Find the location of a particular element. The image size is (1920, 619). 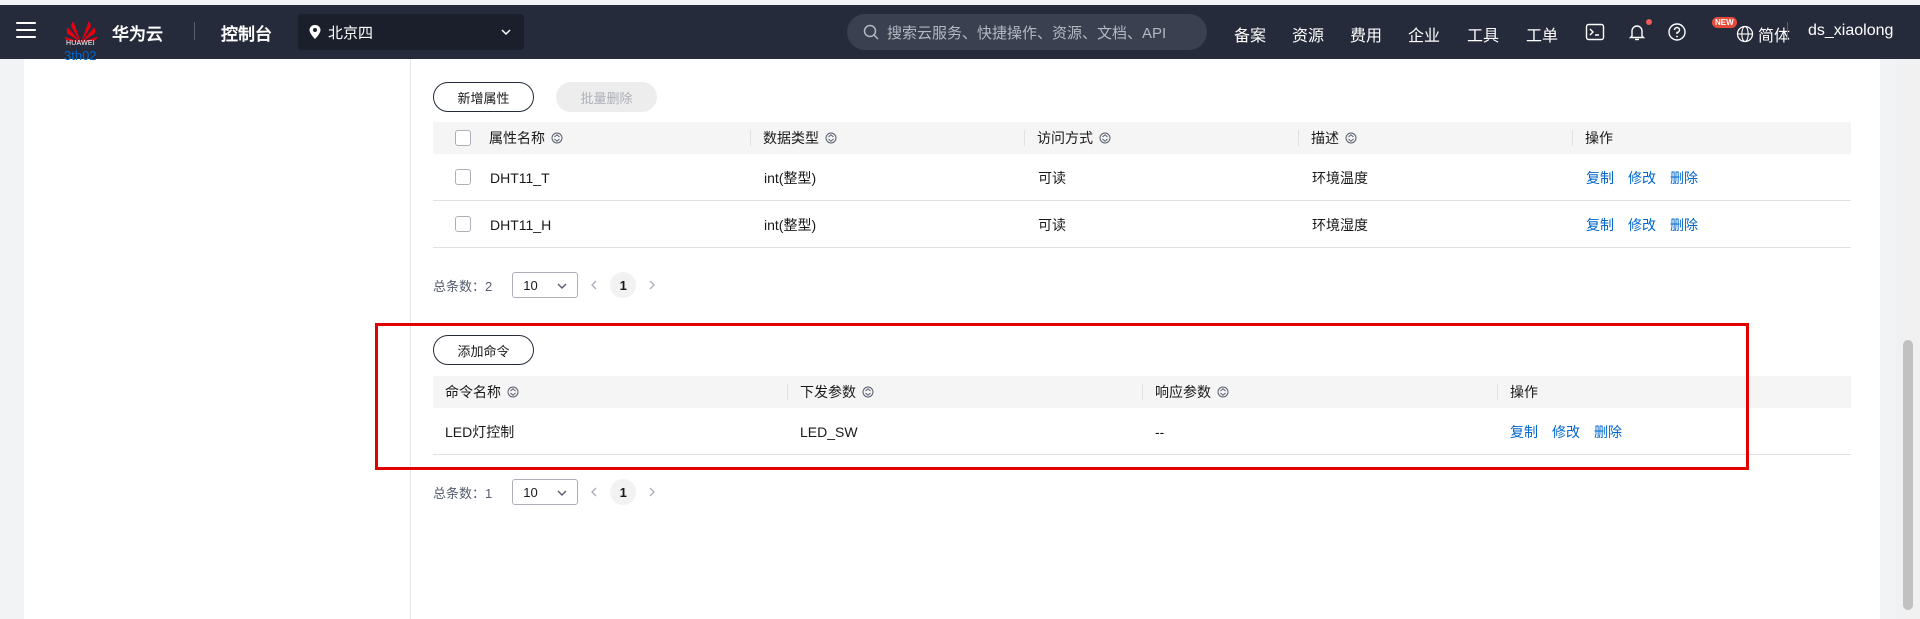

property-description: 环境湿度 is located at coordinates (1340, 224).